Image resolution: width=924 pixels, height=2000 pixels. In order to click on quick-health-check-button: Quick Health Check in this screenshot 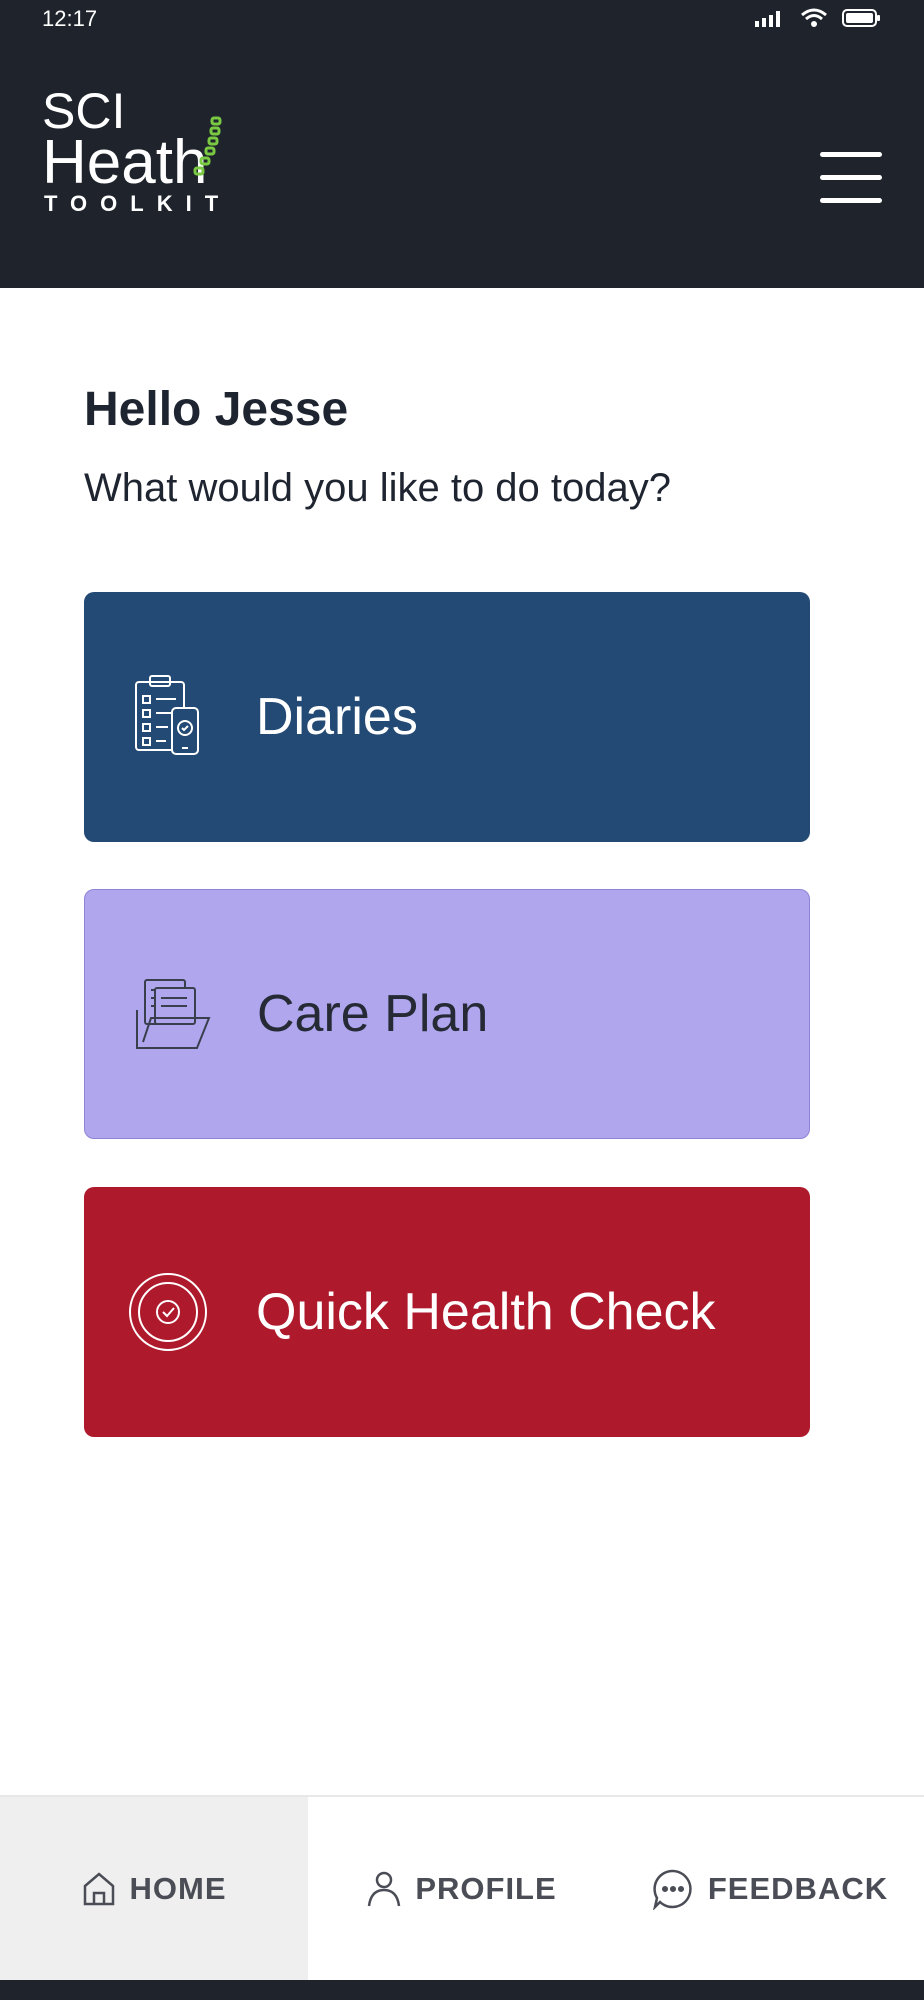, I will do `click(447, 1312)`.